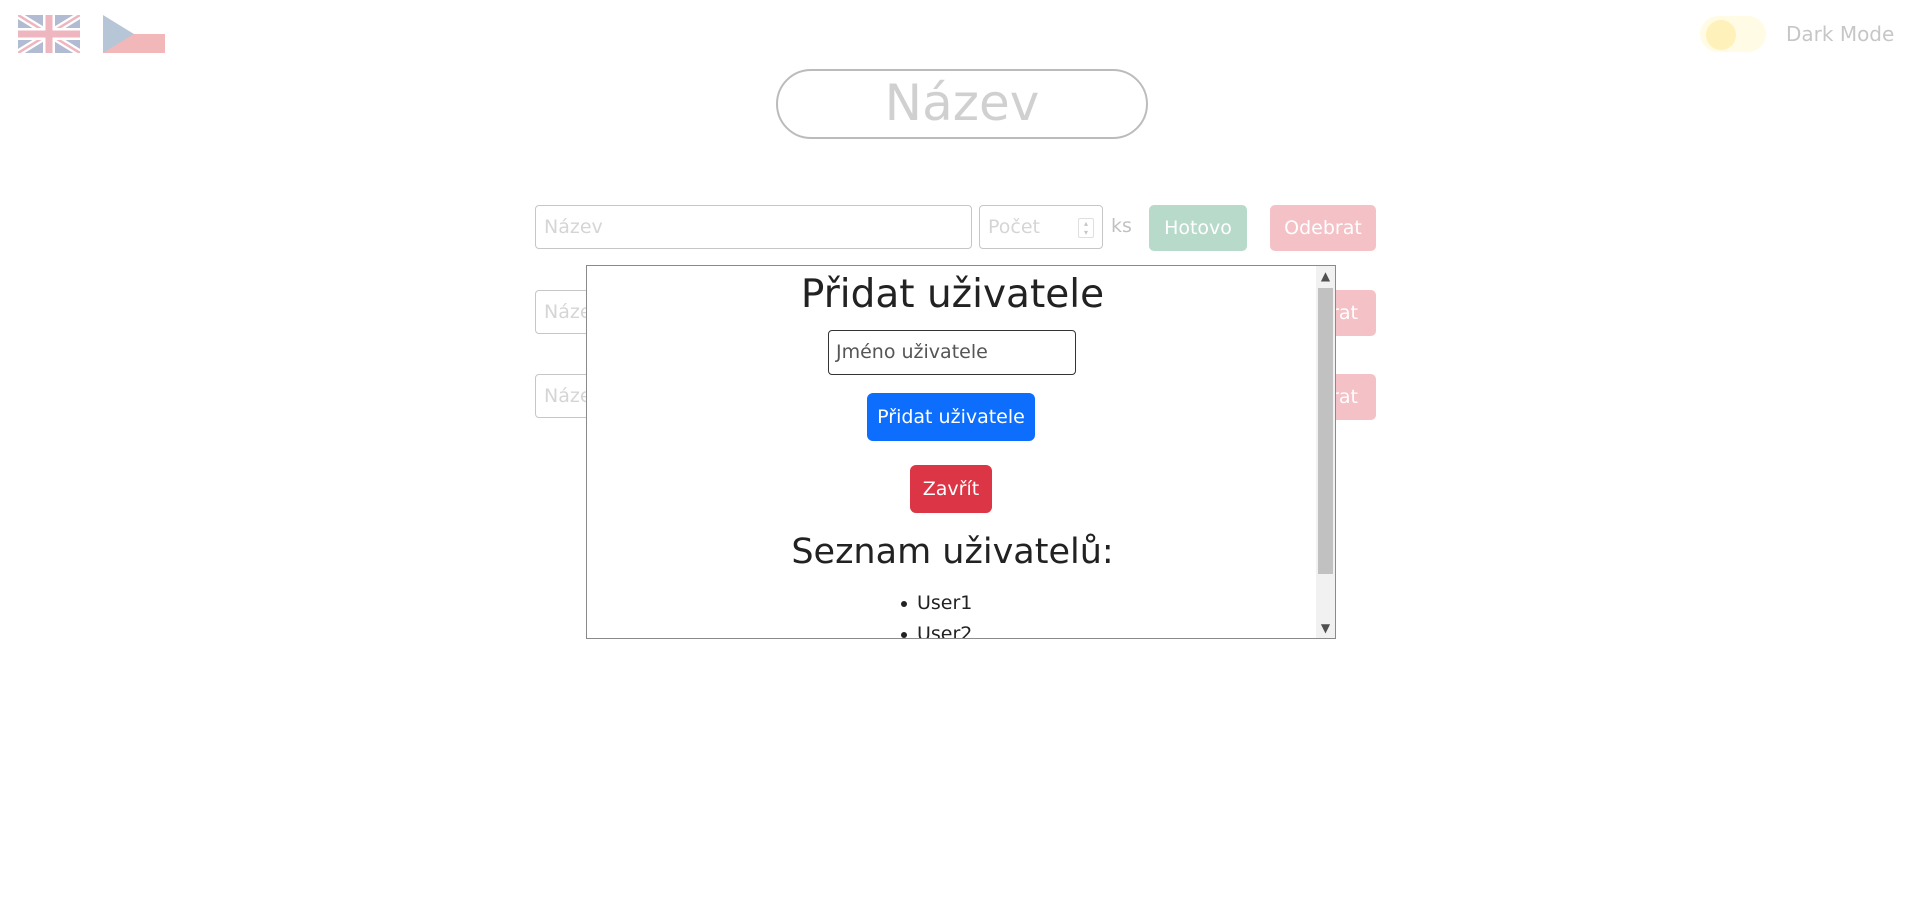  I want to click on dark-mode-label: Dark Mode, so click(1840, 34).